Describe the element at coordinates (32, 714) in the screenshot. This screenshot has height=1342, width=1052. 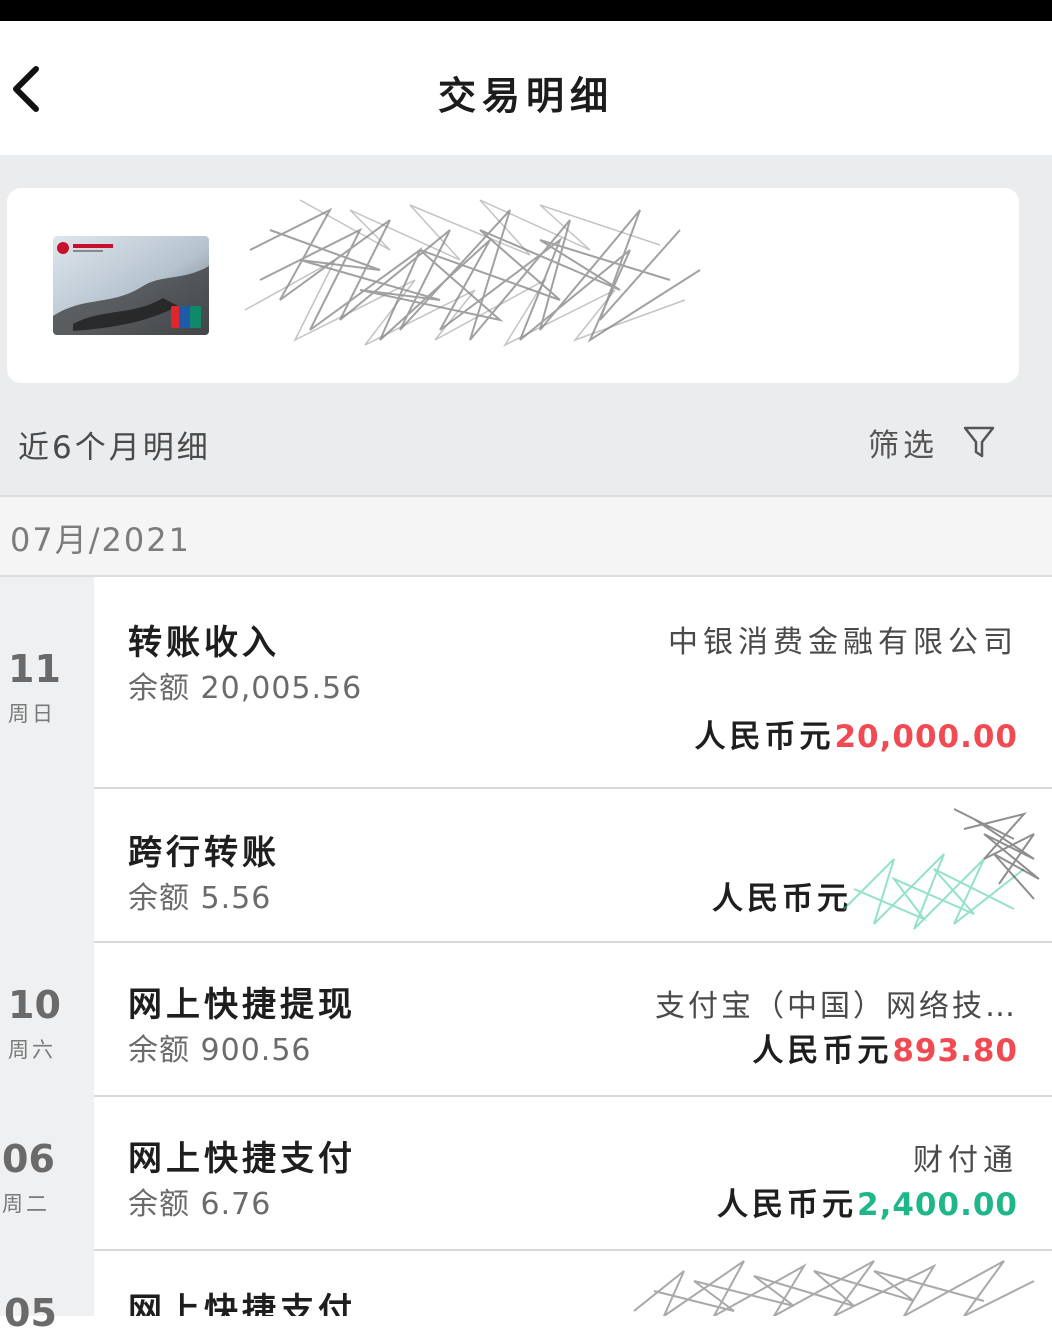
I see `date-weekday: 周日` at that location.